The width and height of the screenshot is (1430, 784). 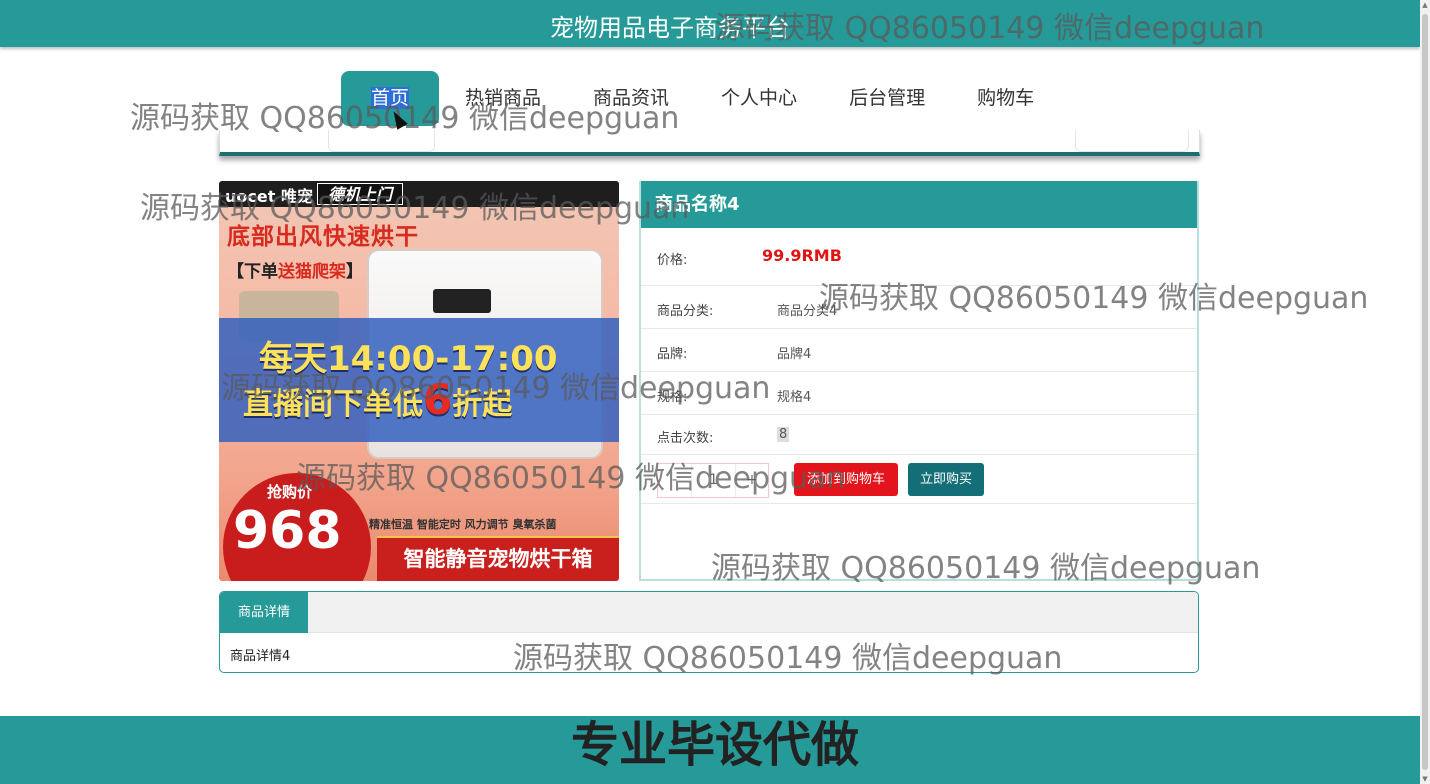 What do you see at coordinates (269, 196) in the screenshot?
I see `poster-brand: uocet 唯宠` at bounding box center [269, 196].